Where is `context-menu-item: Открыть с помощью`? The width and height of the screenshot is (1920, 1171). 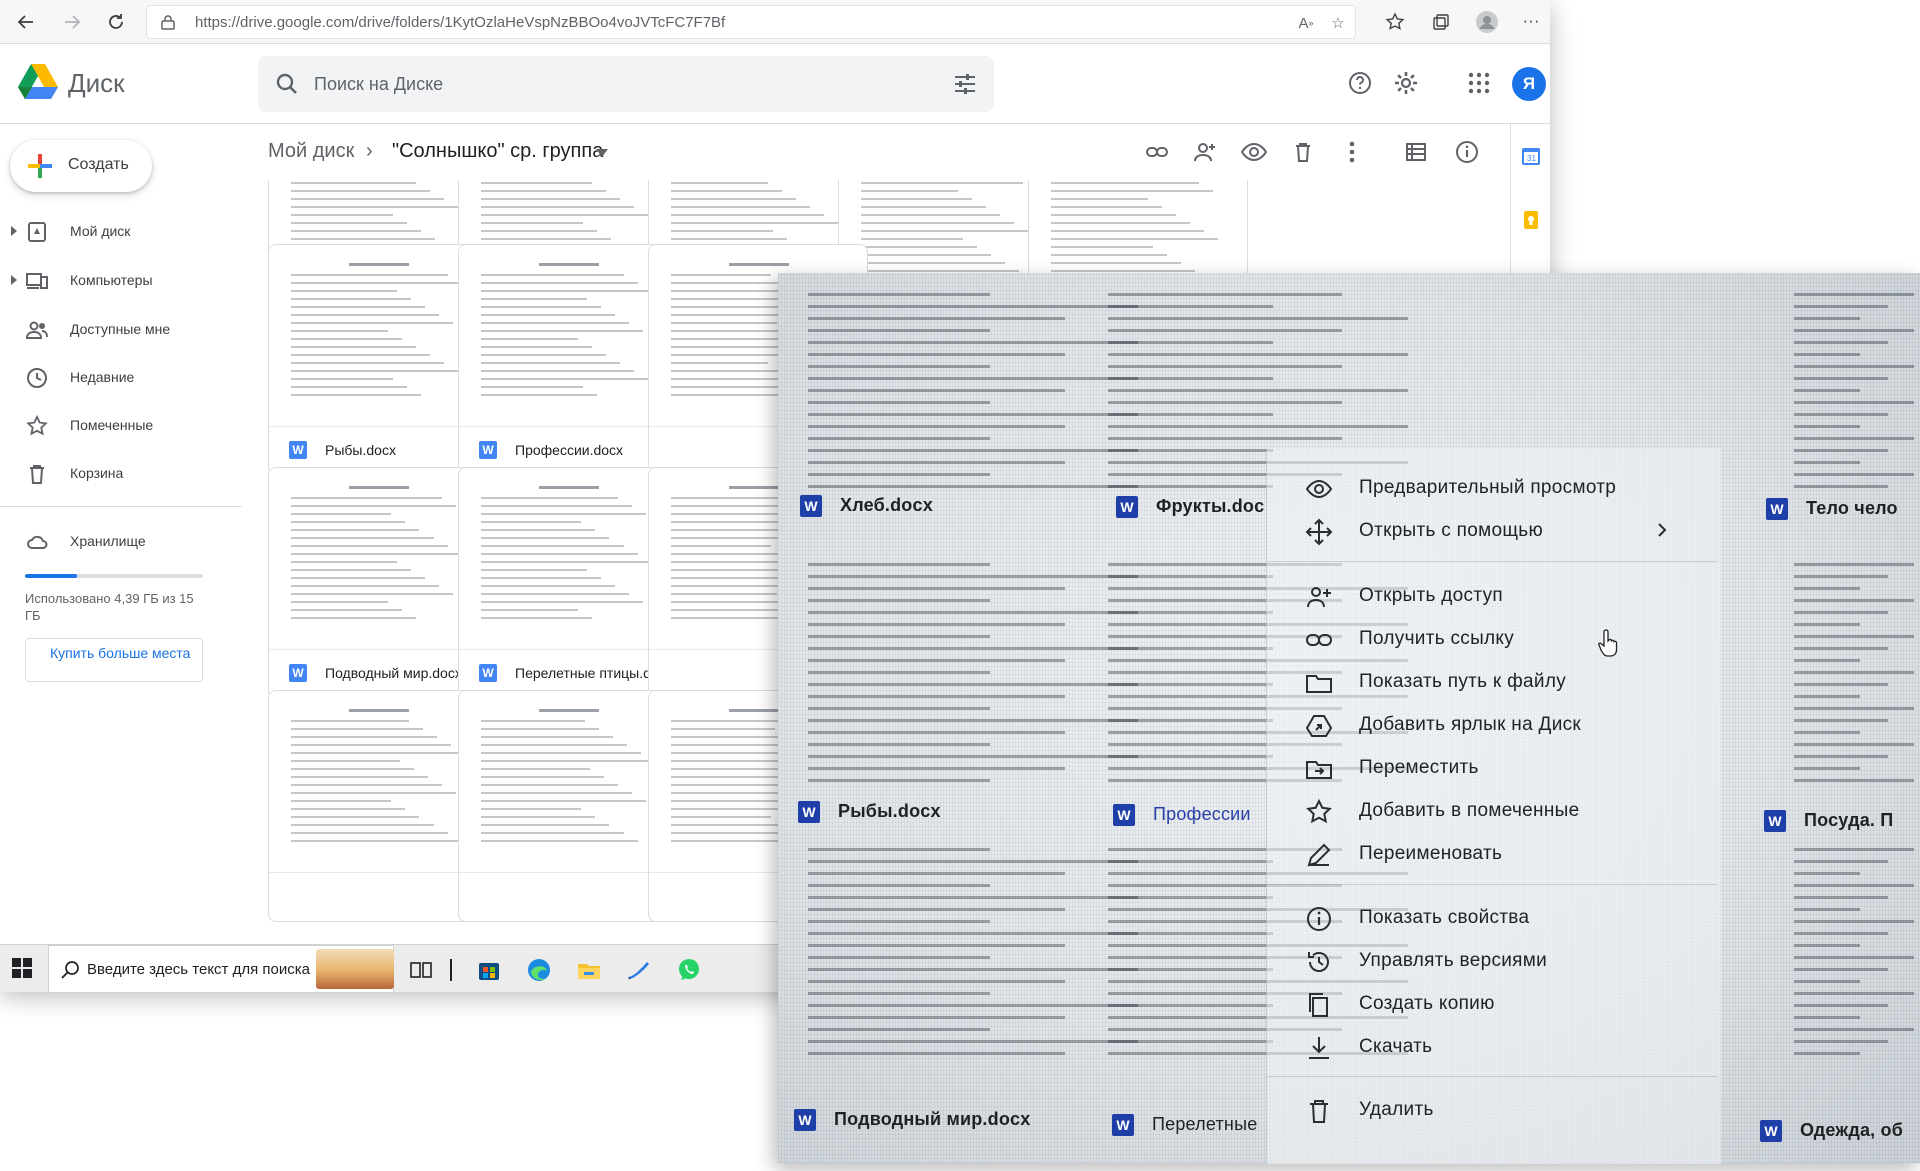 context-menu-item: Открыть с помощью is located at coordinates (1492, 531).